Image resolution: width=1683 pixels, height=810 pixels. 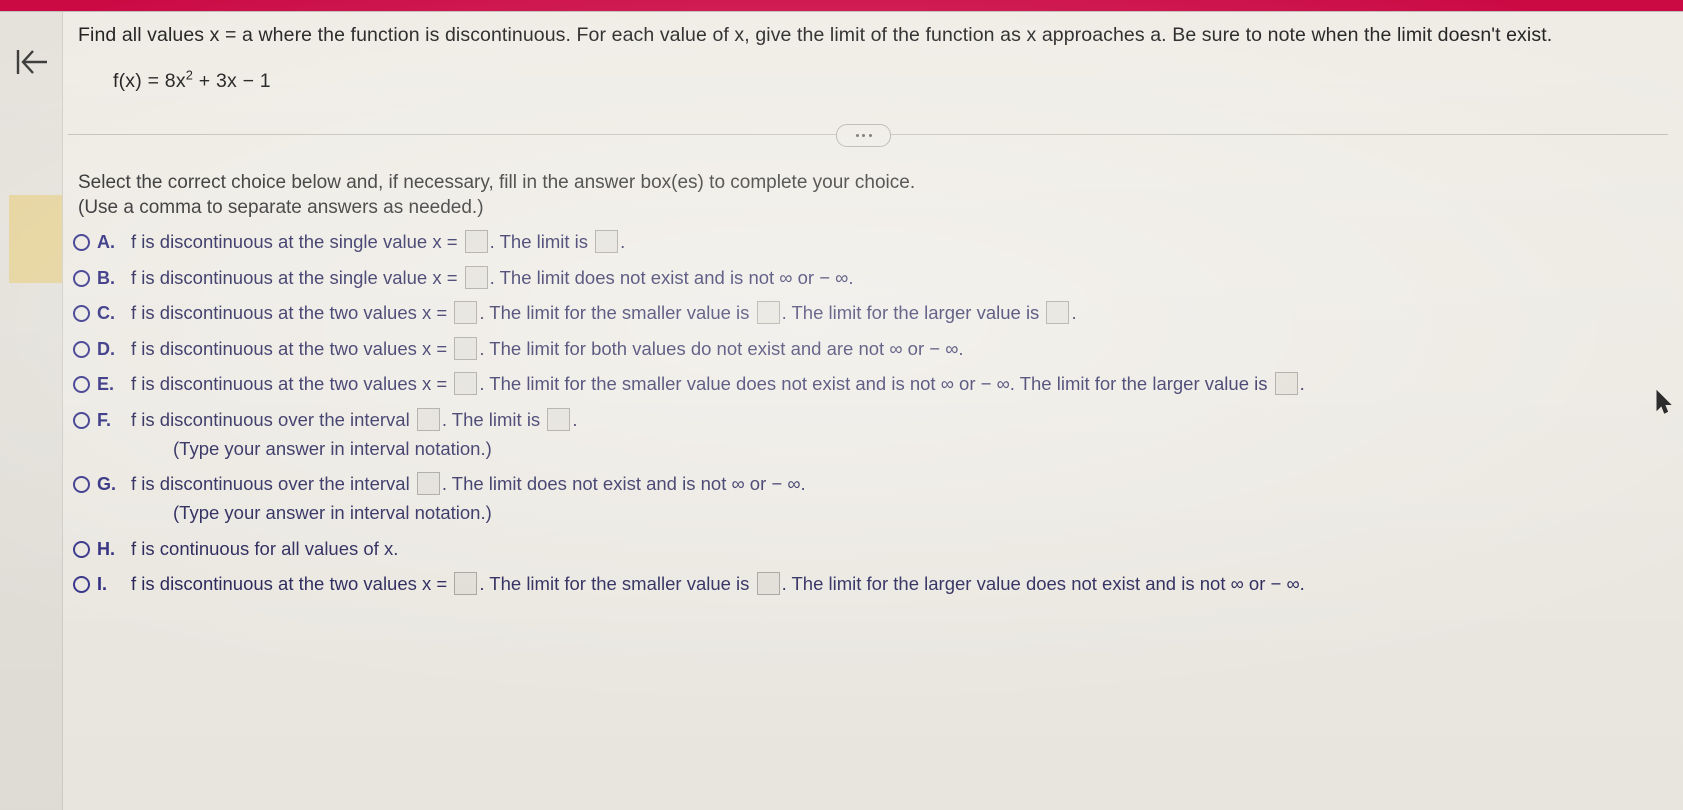 I want to click on problem-formula: f(x) = 8x2 + 3x − 1, so click(x=192, y=81).